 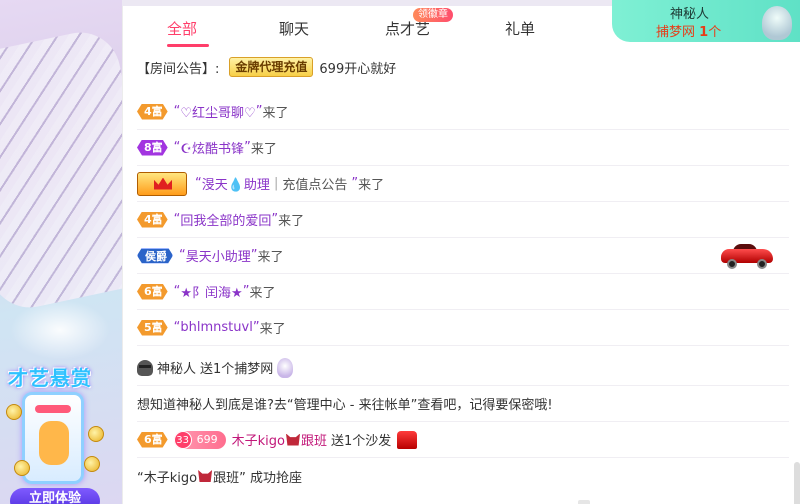 What do you see at coordinates (178, 69) in the screenshot?
I see `announcement-label: 【房间公告】:` at bounding box center [178, 69].